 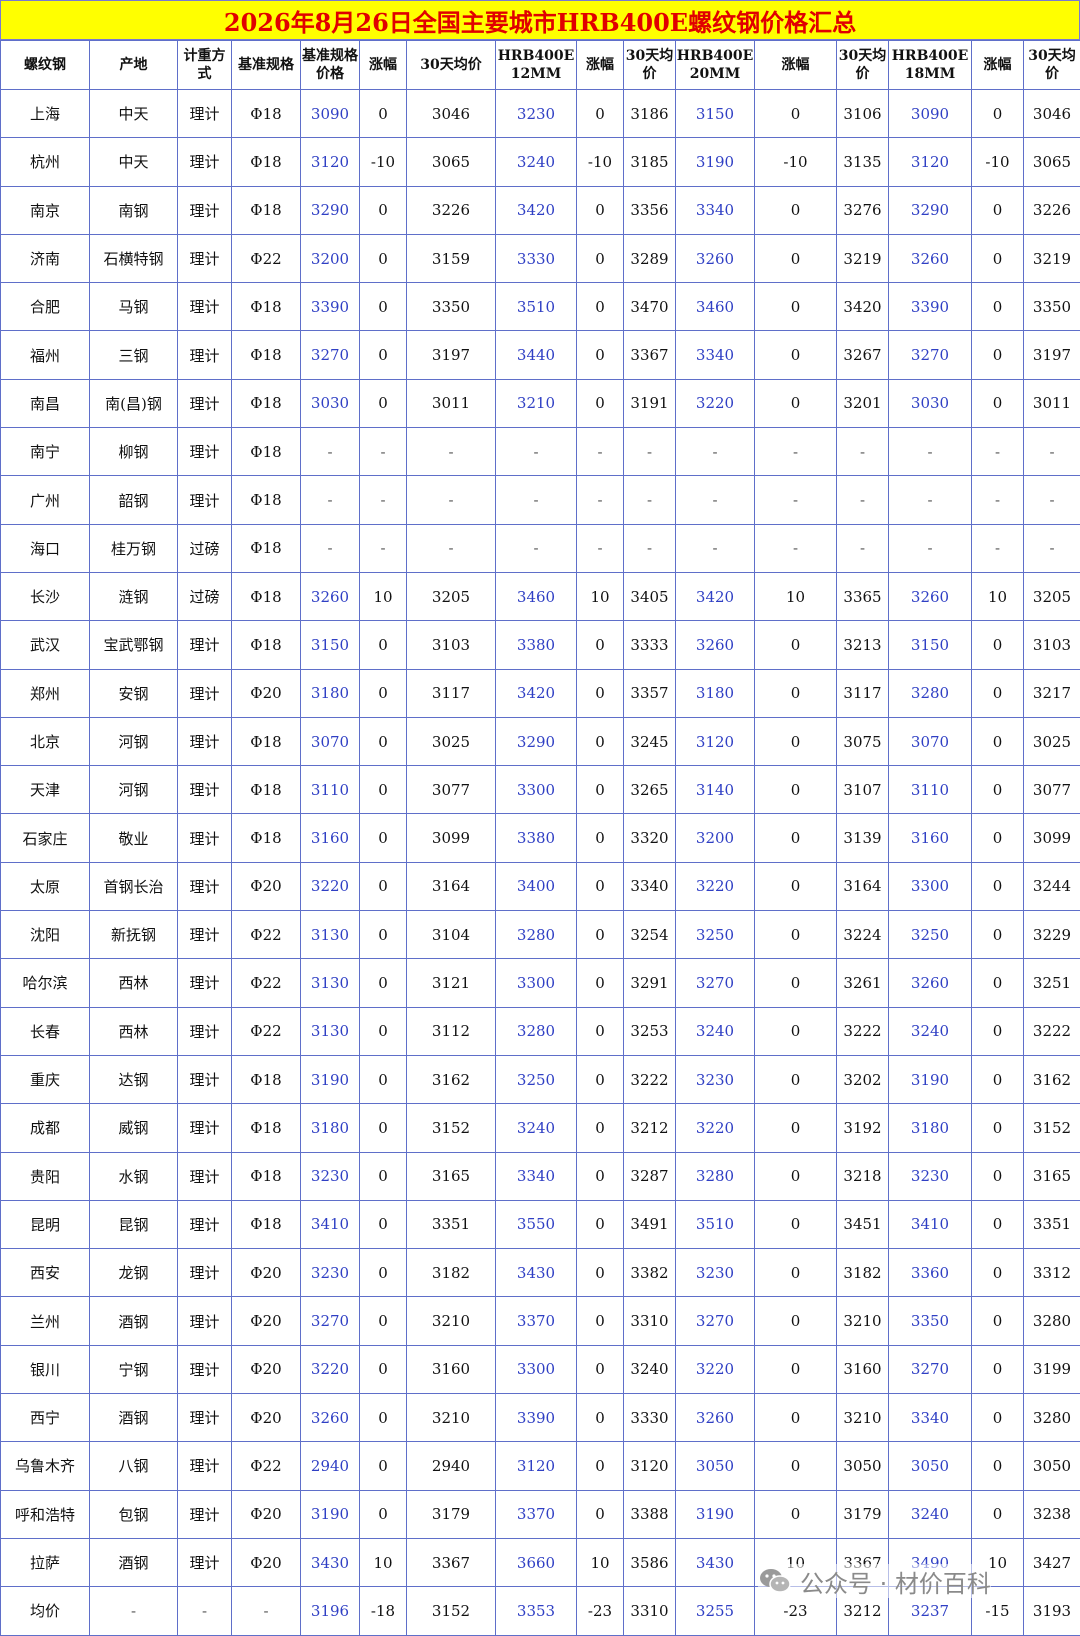 What do you see at coordinates (536, 1418) in the screenshot?
I see `table-cell: 3390` at bounding box center [536, 1418].